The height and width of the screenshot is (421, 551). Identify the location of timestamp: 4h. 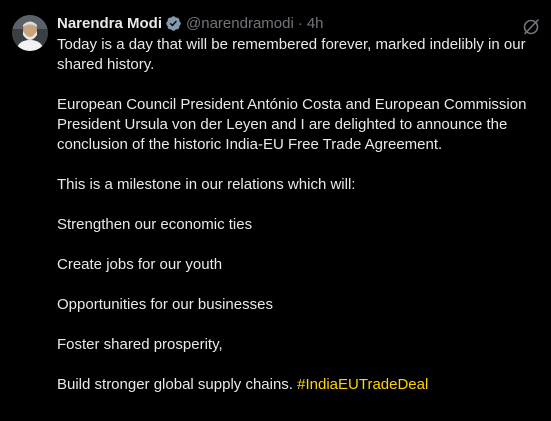
(315, 23).